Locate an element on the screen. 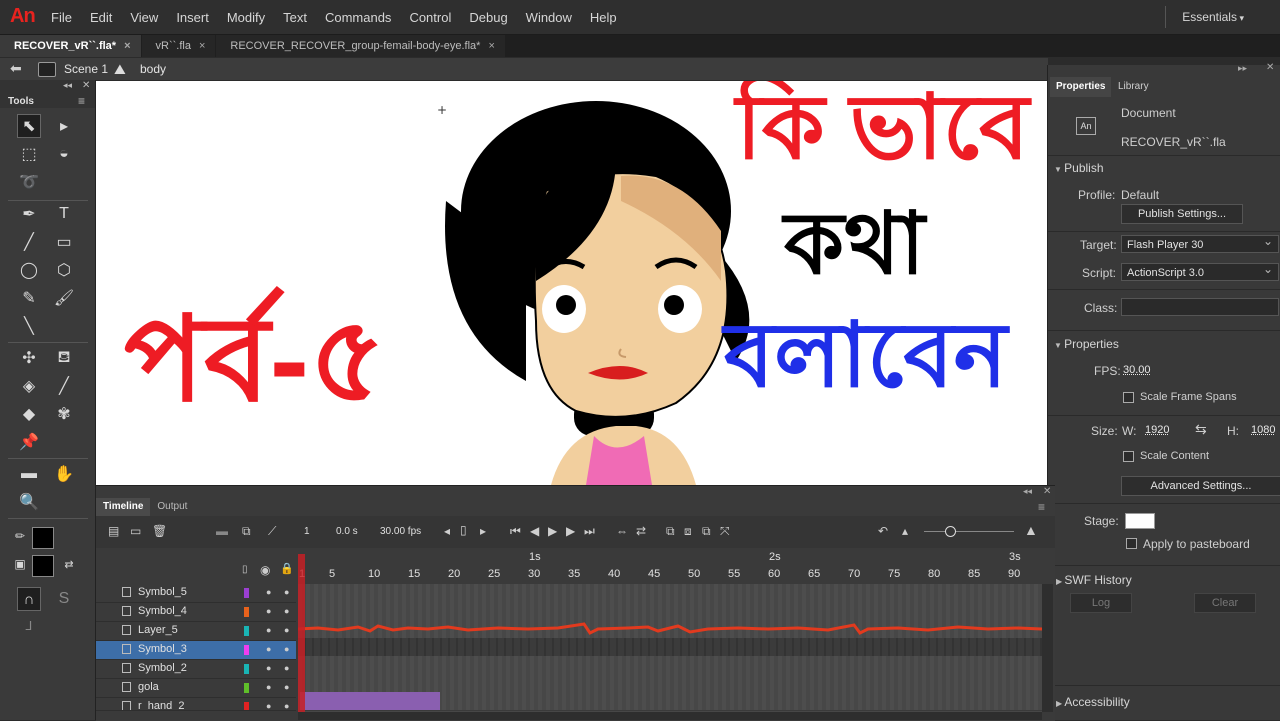 The image size is (1280, 721). onion-skin-icon: ⇄ is located at coordinates (641, 531).